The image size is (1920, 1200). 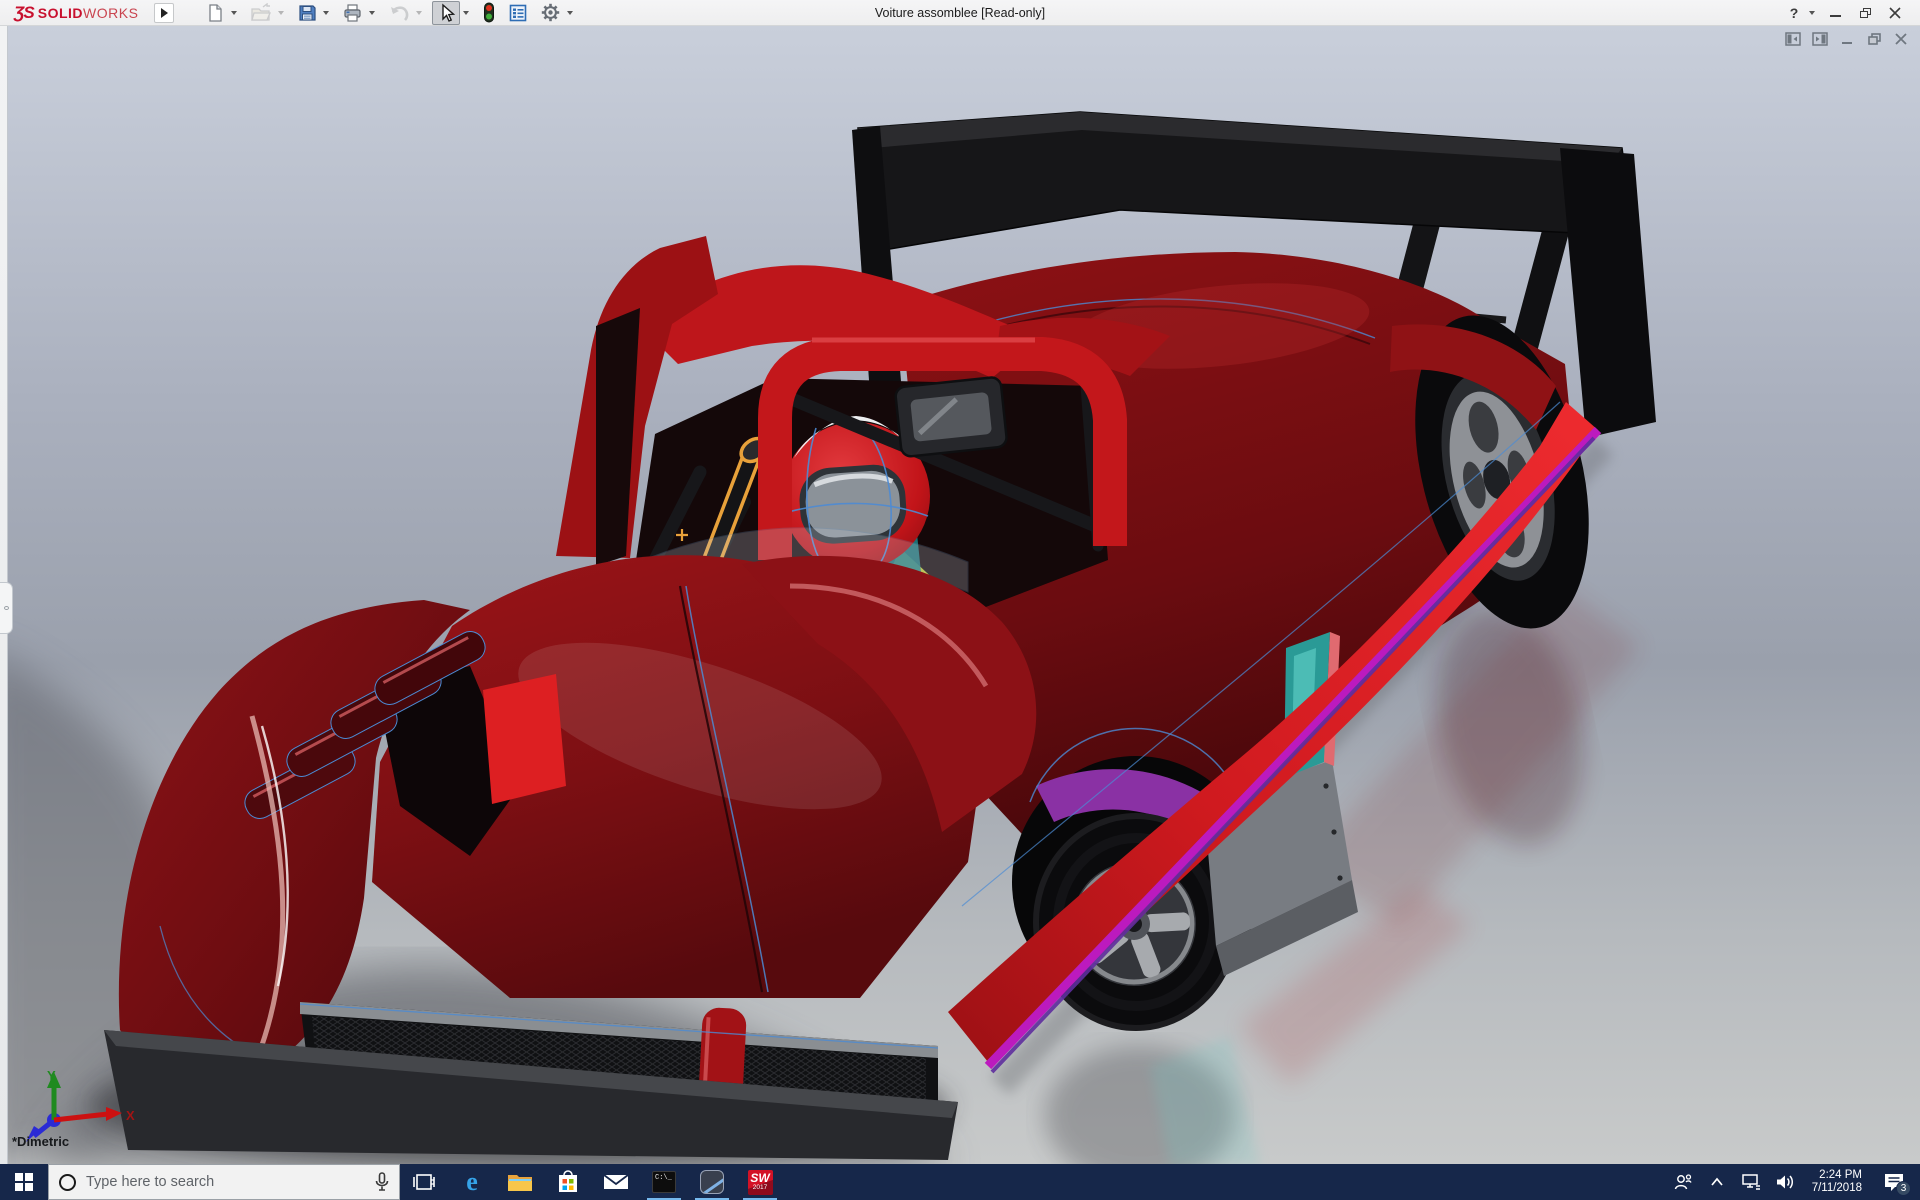 What do you see at coordinates (1903, 1188) in the screenshot?
I see `notification-badge: 3` at bounding box center [1903, 1188].